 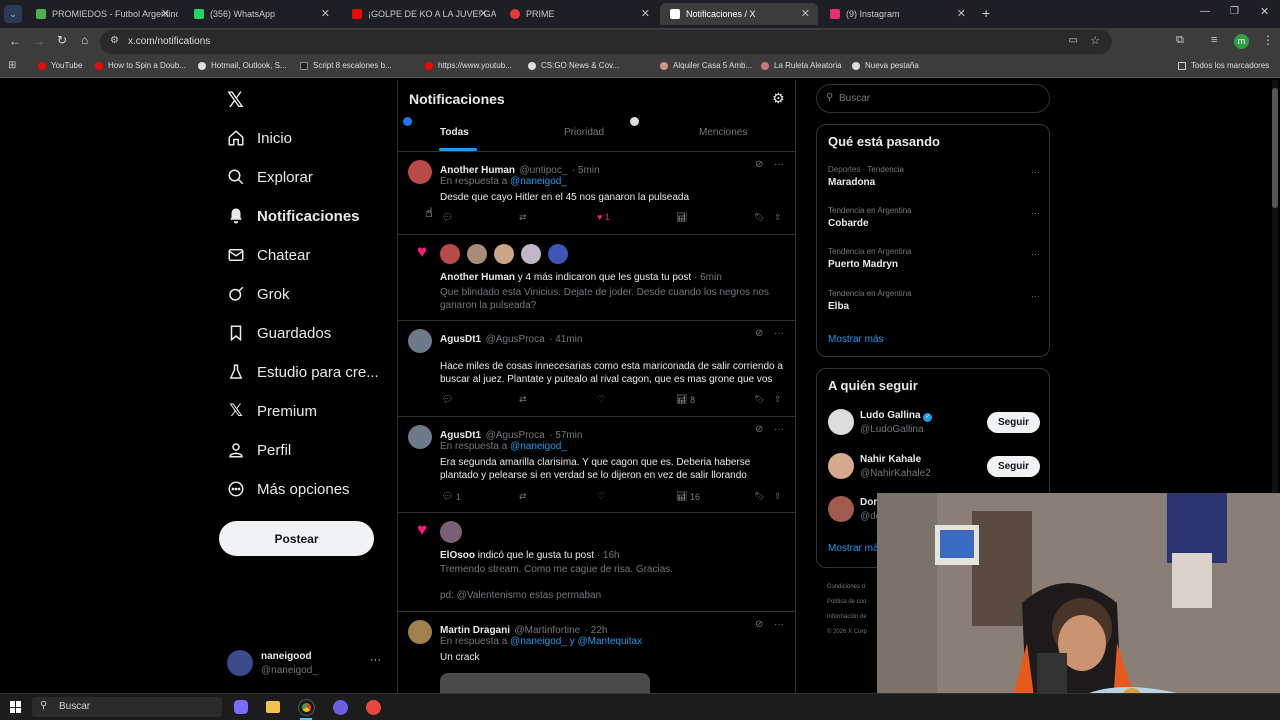 I want to click on account-switcher: naneigood @naneigod_ ···, so click(x=306, y=664).